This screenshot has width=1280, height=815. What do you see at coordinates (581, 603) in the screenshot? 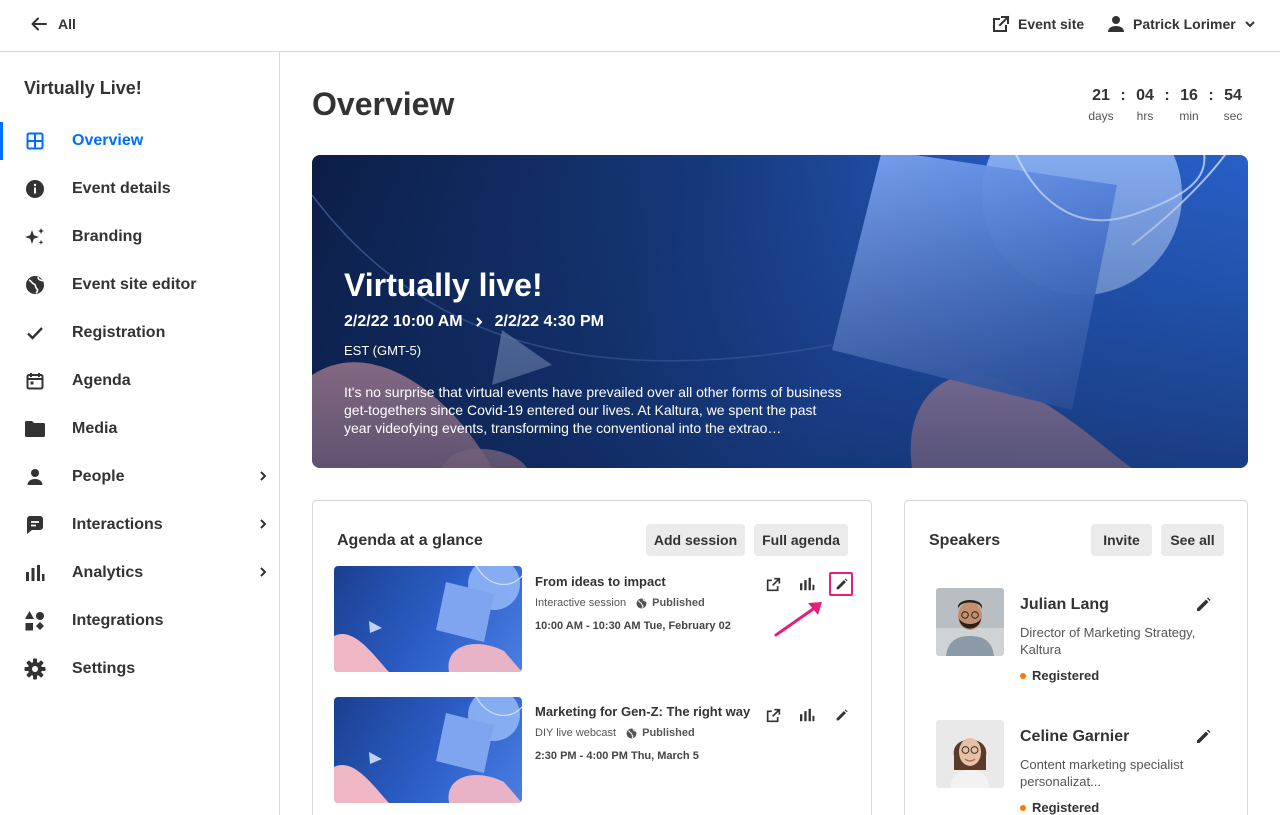
I see `session-type: Interactive session` at bounding box center [581, 603].